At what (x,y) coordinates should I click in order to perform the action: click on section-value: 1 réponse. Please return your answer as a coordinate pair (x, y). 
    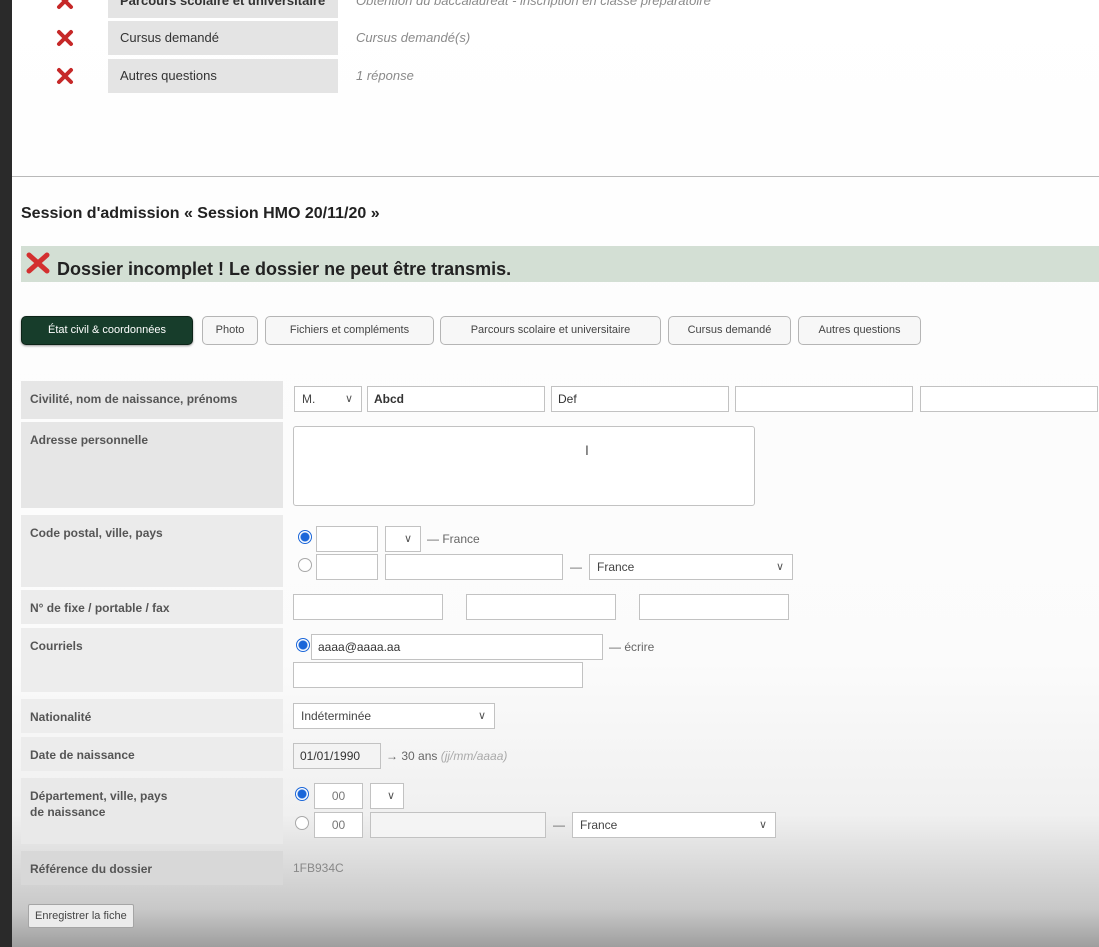
    Looking at the image, I should click on (385, 75).